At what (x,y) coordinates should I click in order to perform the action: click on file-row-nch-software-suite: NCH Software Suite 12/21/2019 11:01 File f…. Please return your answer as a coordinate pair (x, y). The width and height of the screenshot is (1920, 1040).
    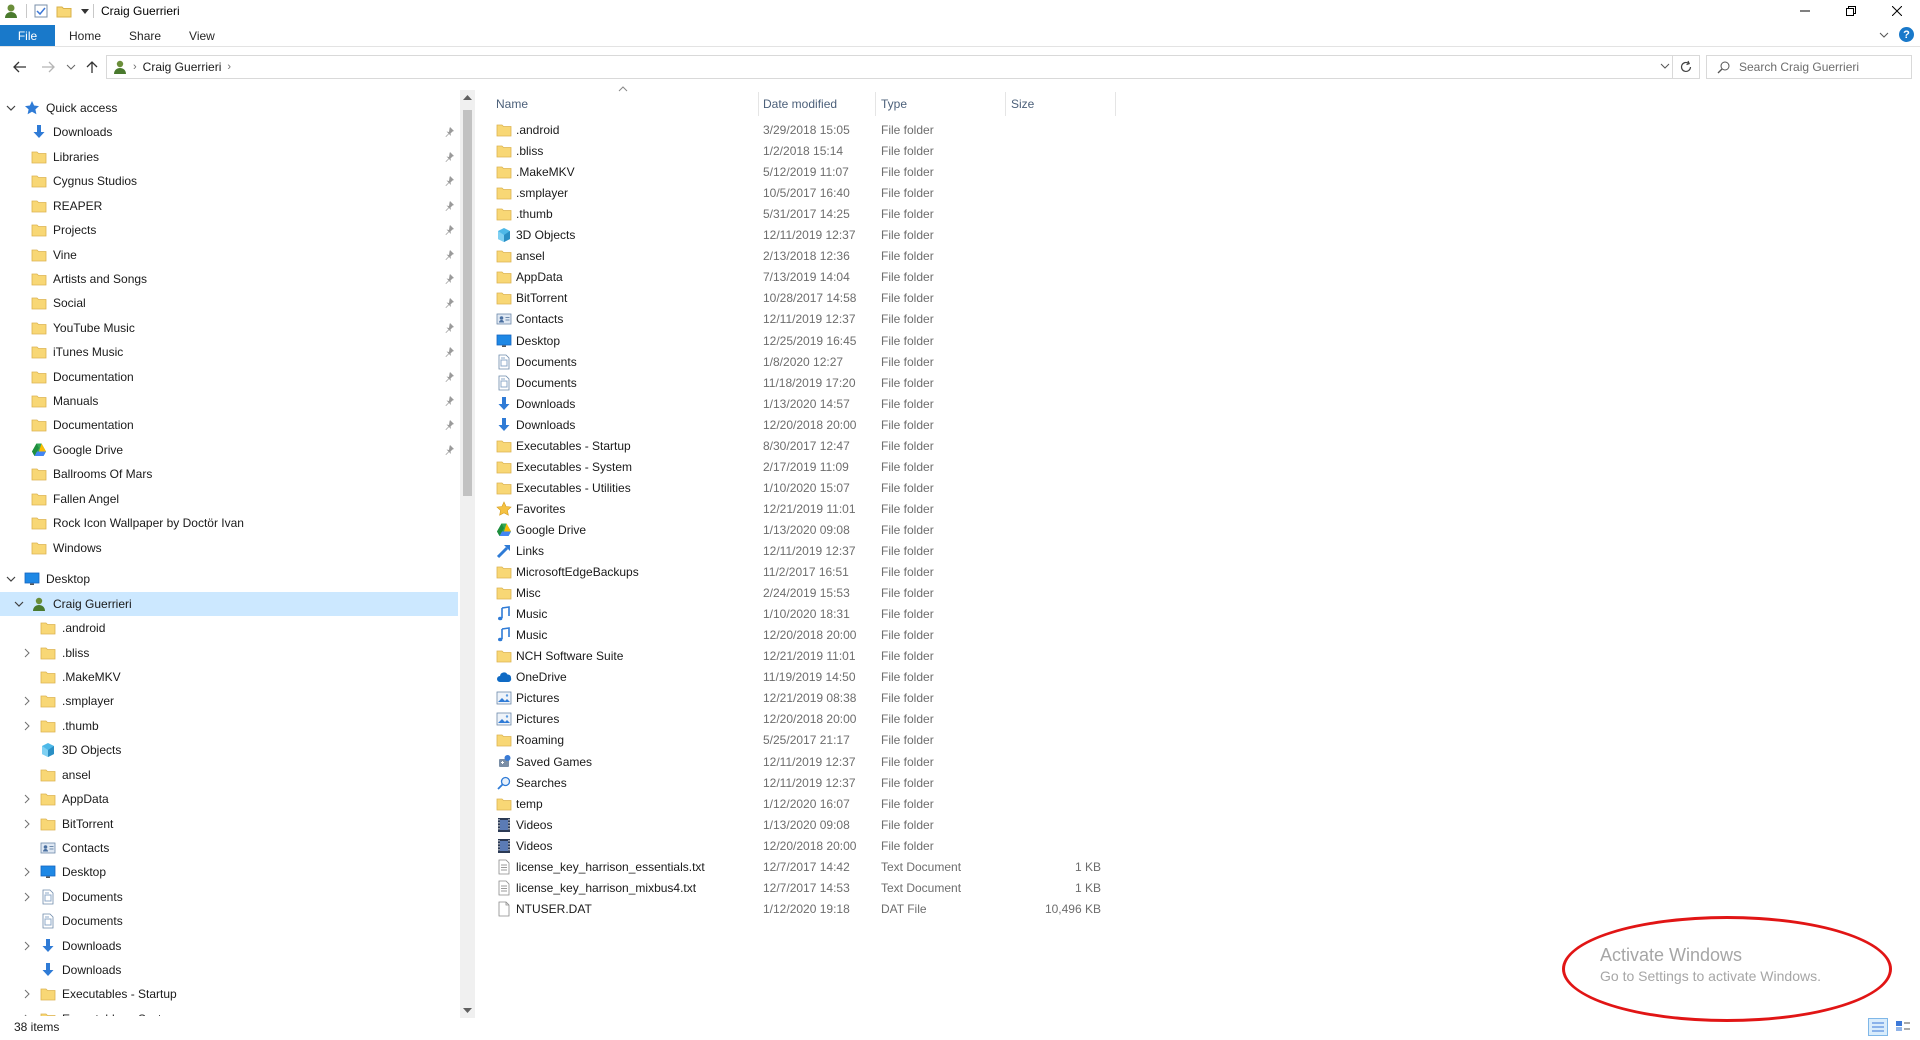
    Looking at the image, I should click on (803, 655).